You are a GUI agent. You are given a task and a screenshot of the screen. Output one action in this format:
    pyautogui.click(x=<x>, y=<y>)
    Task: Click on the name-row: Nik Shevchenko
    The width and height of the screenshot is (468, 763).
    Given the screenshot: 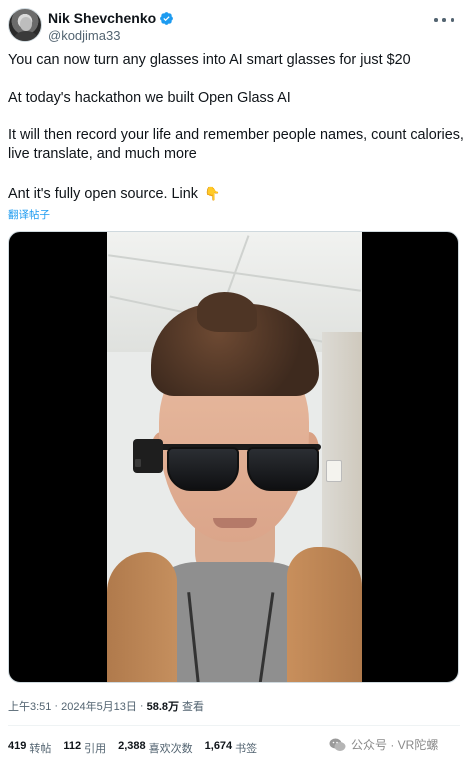 What is the action you would take?
    pyautogui.click(x=111, y=18)
    